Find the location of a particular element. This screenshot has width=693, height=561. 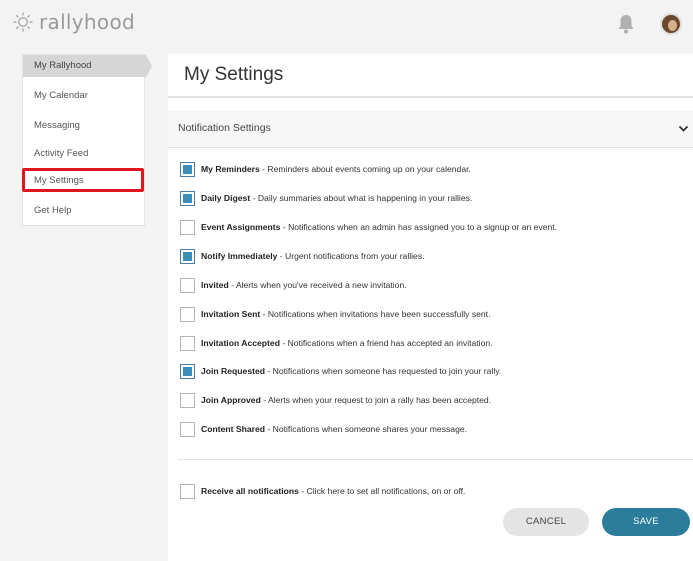

notification-name: Content Shared is located at coordinates (233, 429).